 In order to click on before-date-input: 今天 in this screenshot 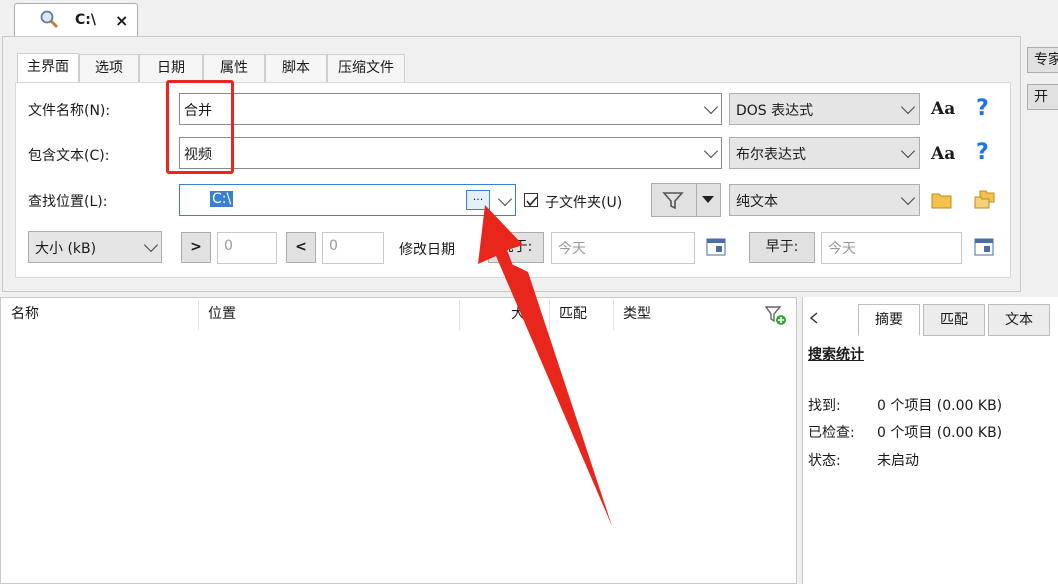, I will do `click(891, 248)`.